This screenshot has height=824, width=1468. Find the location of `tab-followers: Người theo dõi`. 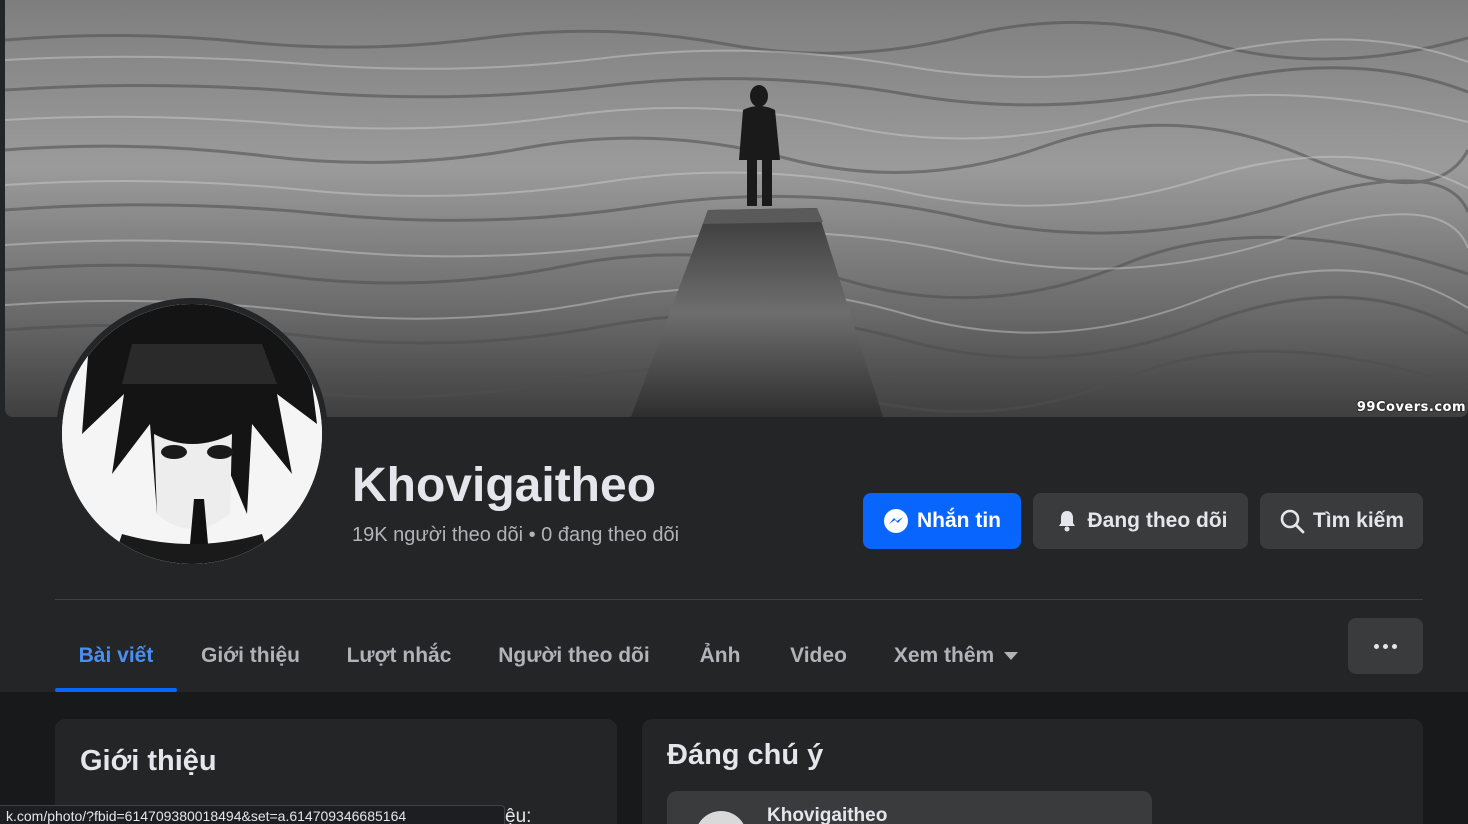

tab-followers: Người theo dõi is located at coordinates (574, 656).